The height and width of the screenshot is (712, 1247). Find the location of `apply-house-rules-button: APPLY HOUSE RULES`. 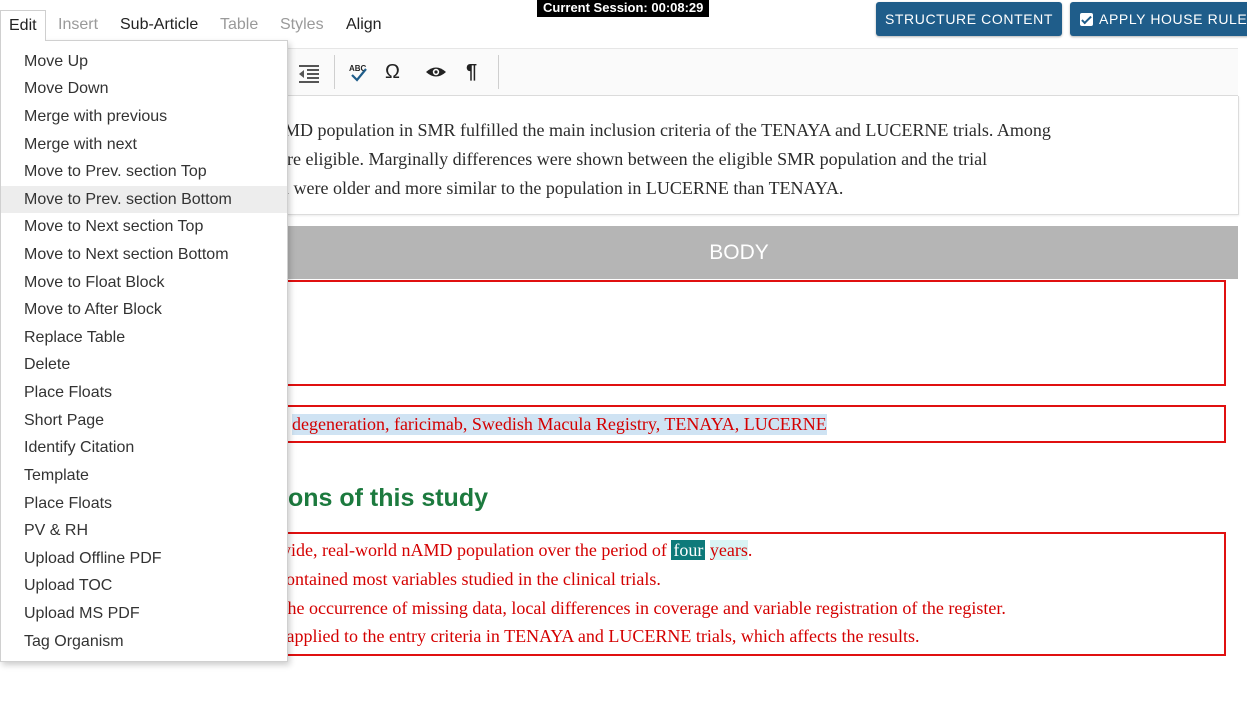

apply-house-rules-button: APPLY HOUSE RULES is located at coordinates (1158, 19).